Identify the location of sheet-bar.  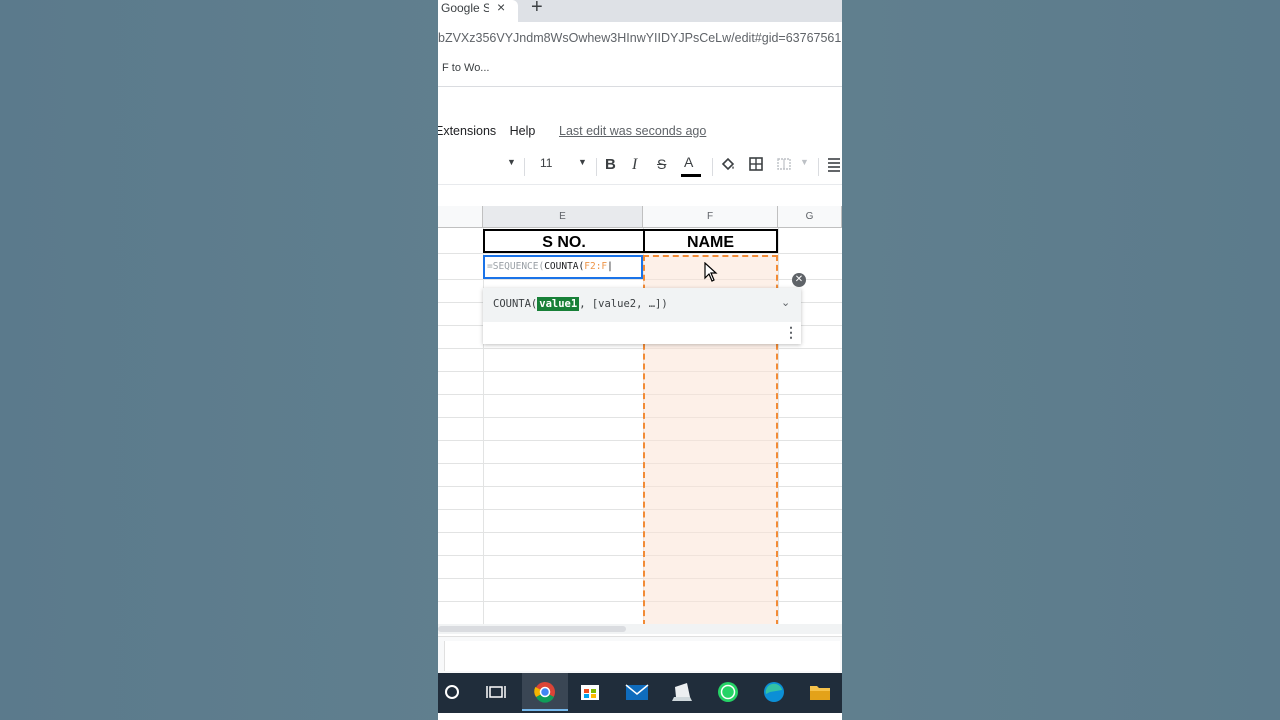
(640, 655).